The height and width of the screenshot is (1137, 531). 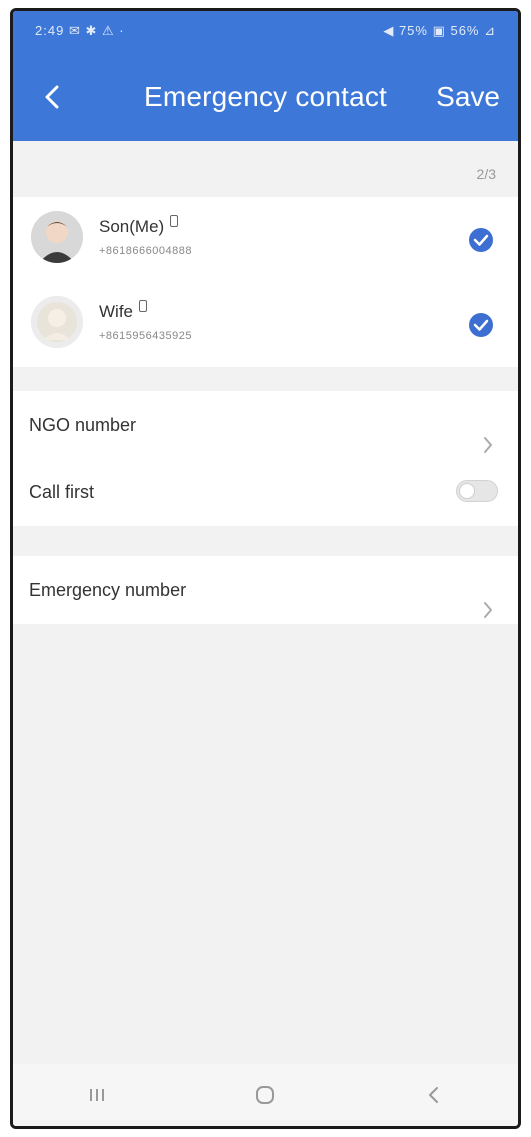 I want to click on contact-phone: +8615956435925, so click(x=145, y=336).